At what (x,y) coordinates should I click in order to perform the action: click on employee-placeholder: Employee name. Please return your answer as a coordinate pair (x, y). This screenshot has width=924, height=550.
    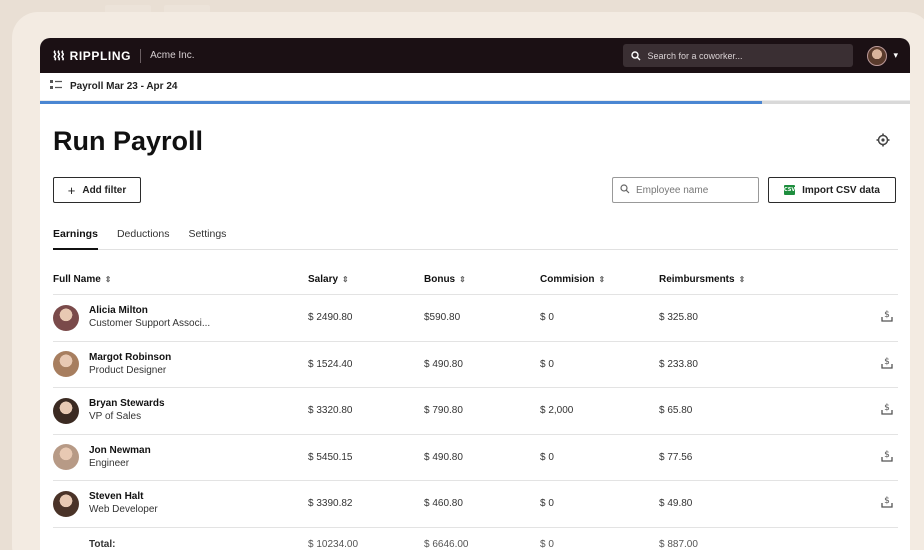
    Looking at the image, I should click on (672, 190).